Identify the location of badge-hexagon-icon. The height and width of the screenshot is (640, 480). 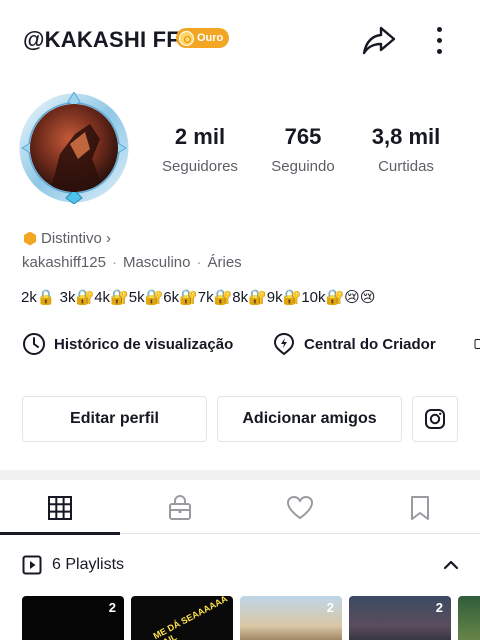
(30, 238).